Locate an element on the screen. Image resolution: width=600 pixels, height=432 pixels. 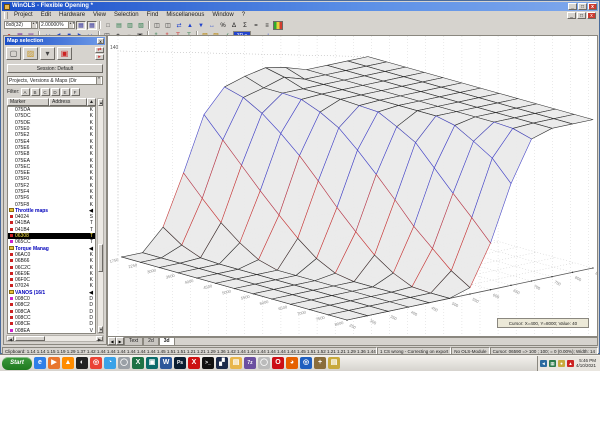
menu-window: Window is located at coordinates (222, 15).